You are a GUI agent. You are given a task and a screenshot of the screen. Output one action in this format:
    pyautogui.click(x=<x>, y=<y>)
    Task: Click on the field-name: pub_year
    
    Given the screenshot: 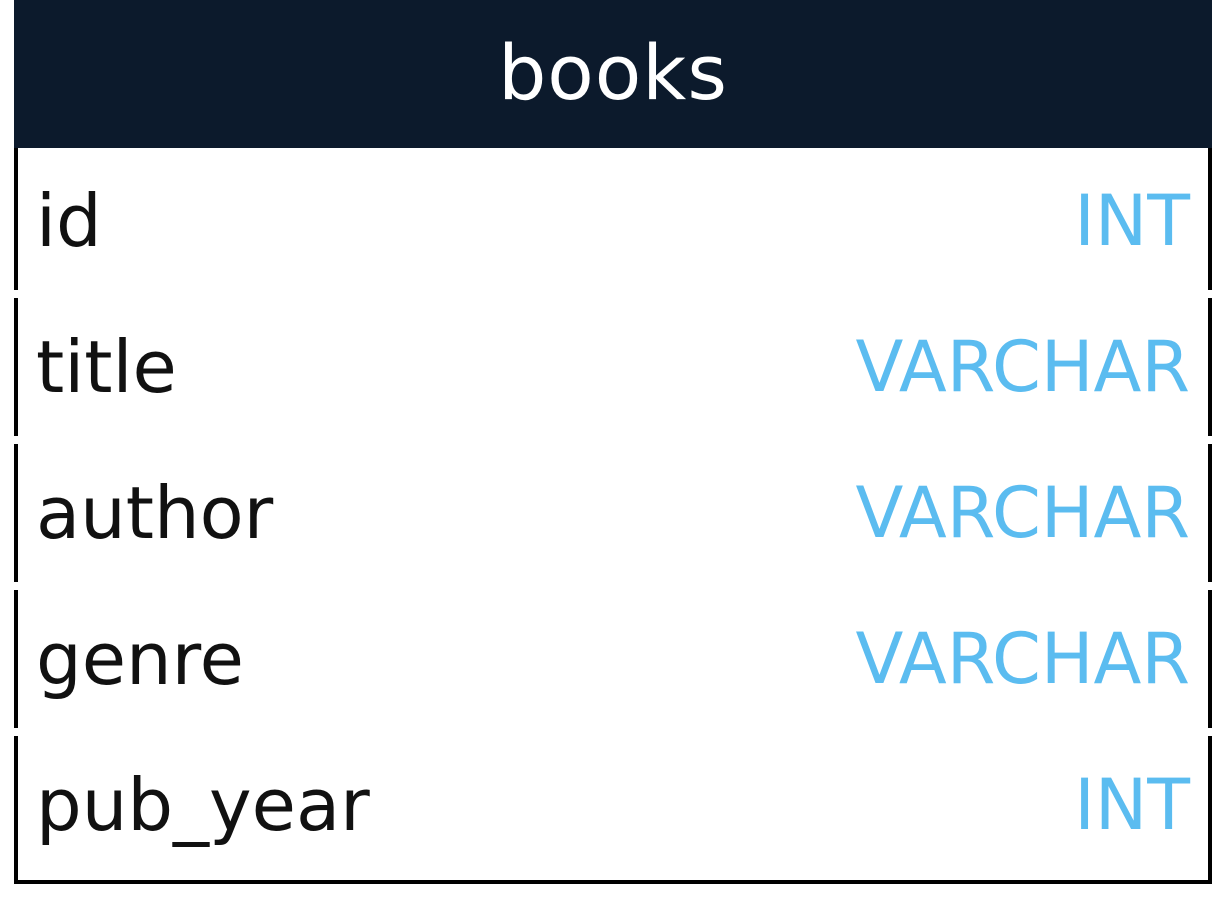 What is the action you would take?
    pyautogui.click(x=203, y=805)
    